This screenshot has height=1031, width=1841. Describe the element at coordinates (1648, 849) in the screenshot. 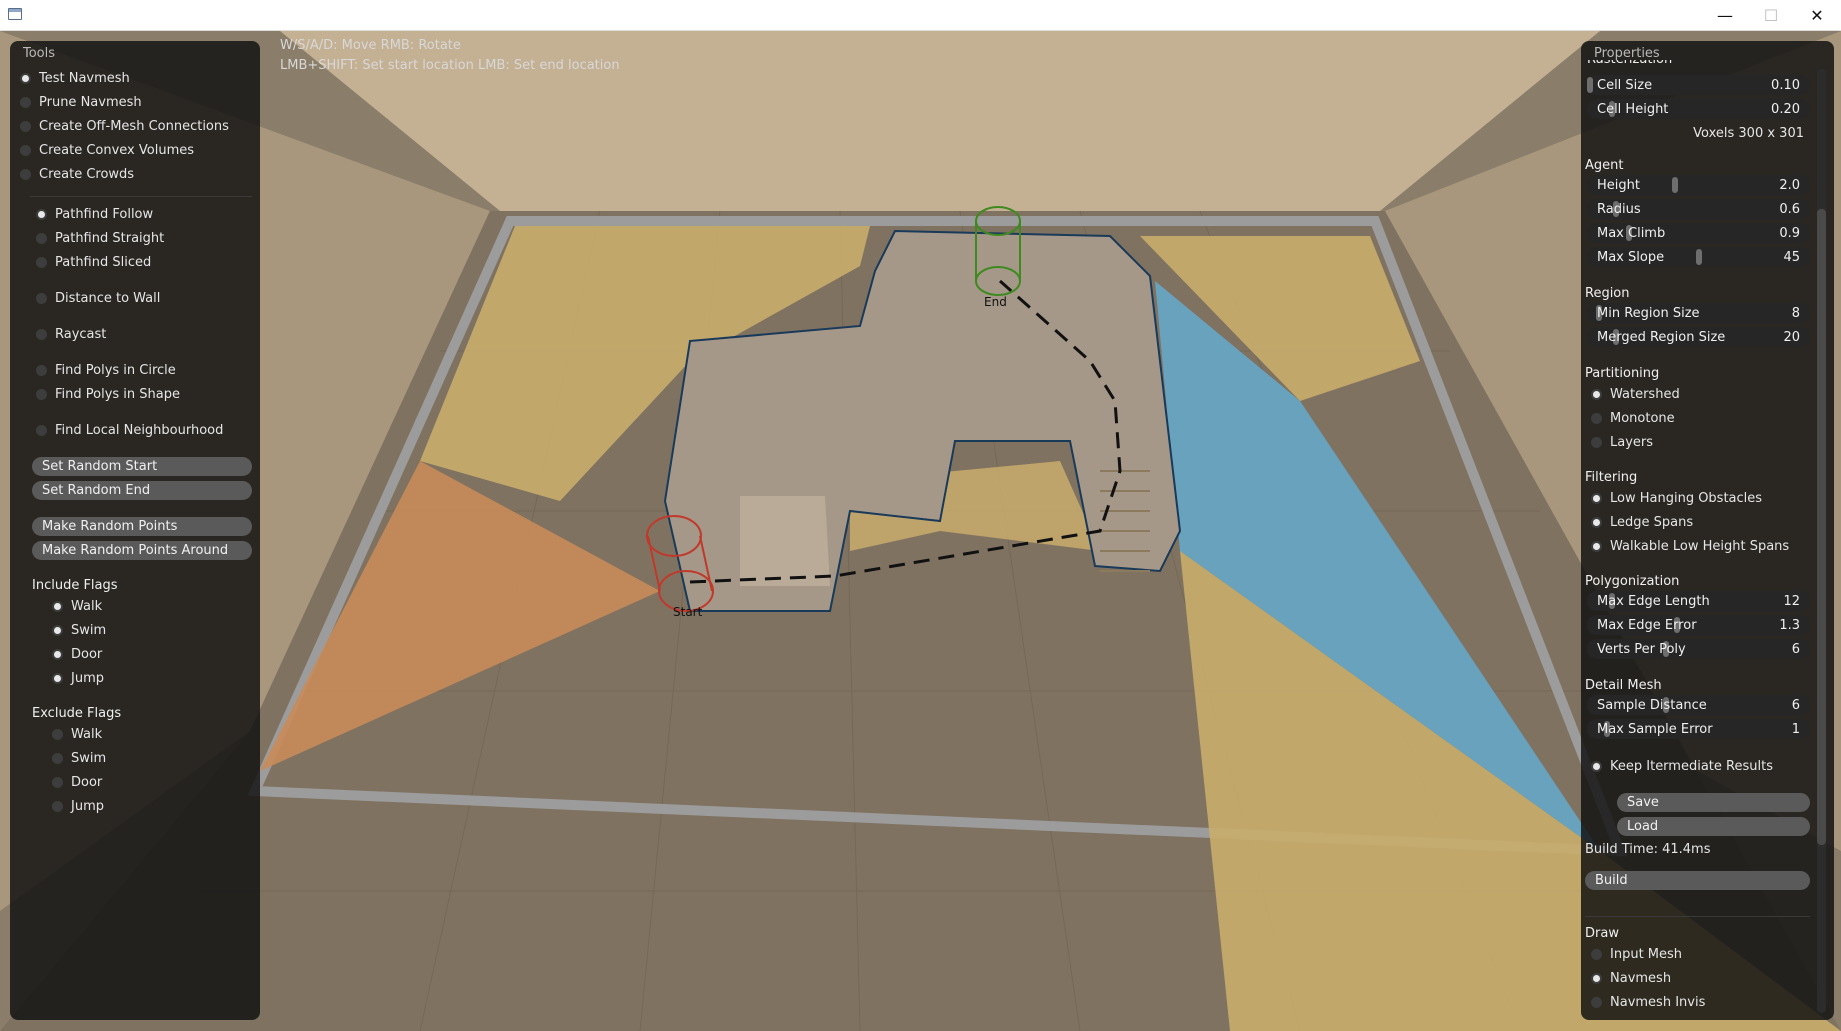

I see `build-time: Build Time: 41.4ms` at that location.